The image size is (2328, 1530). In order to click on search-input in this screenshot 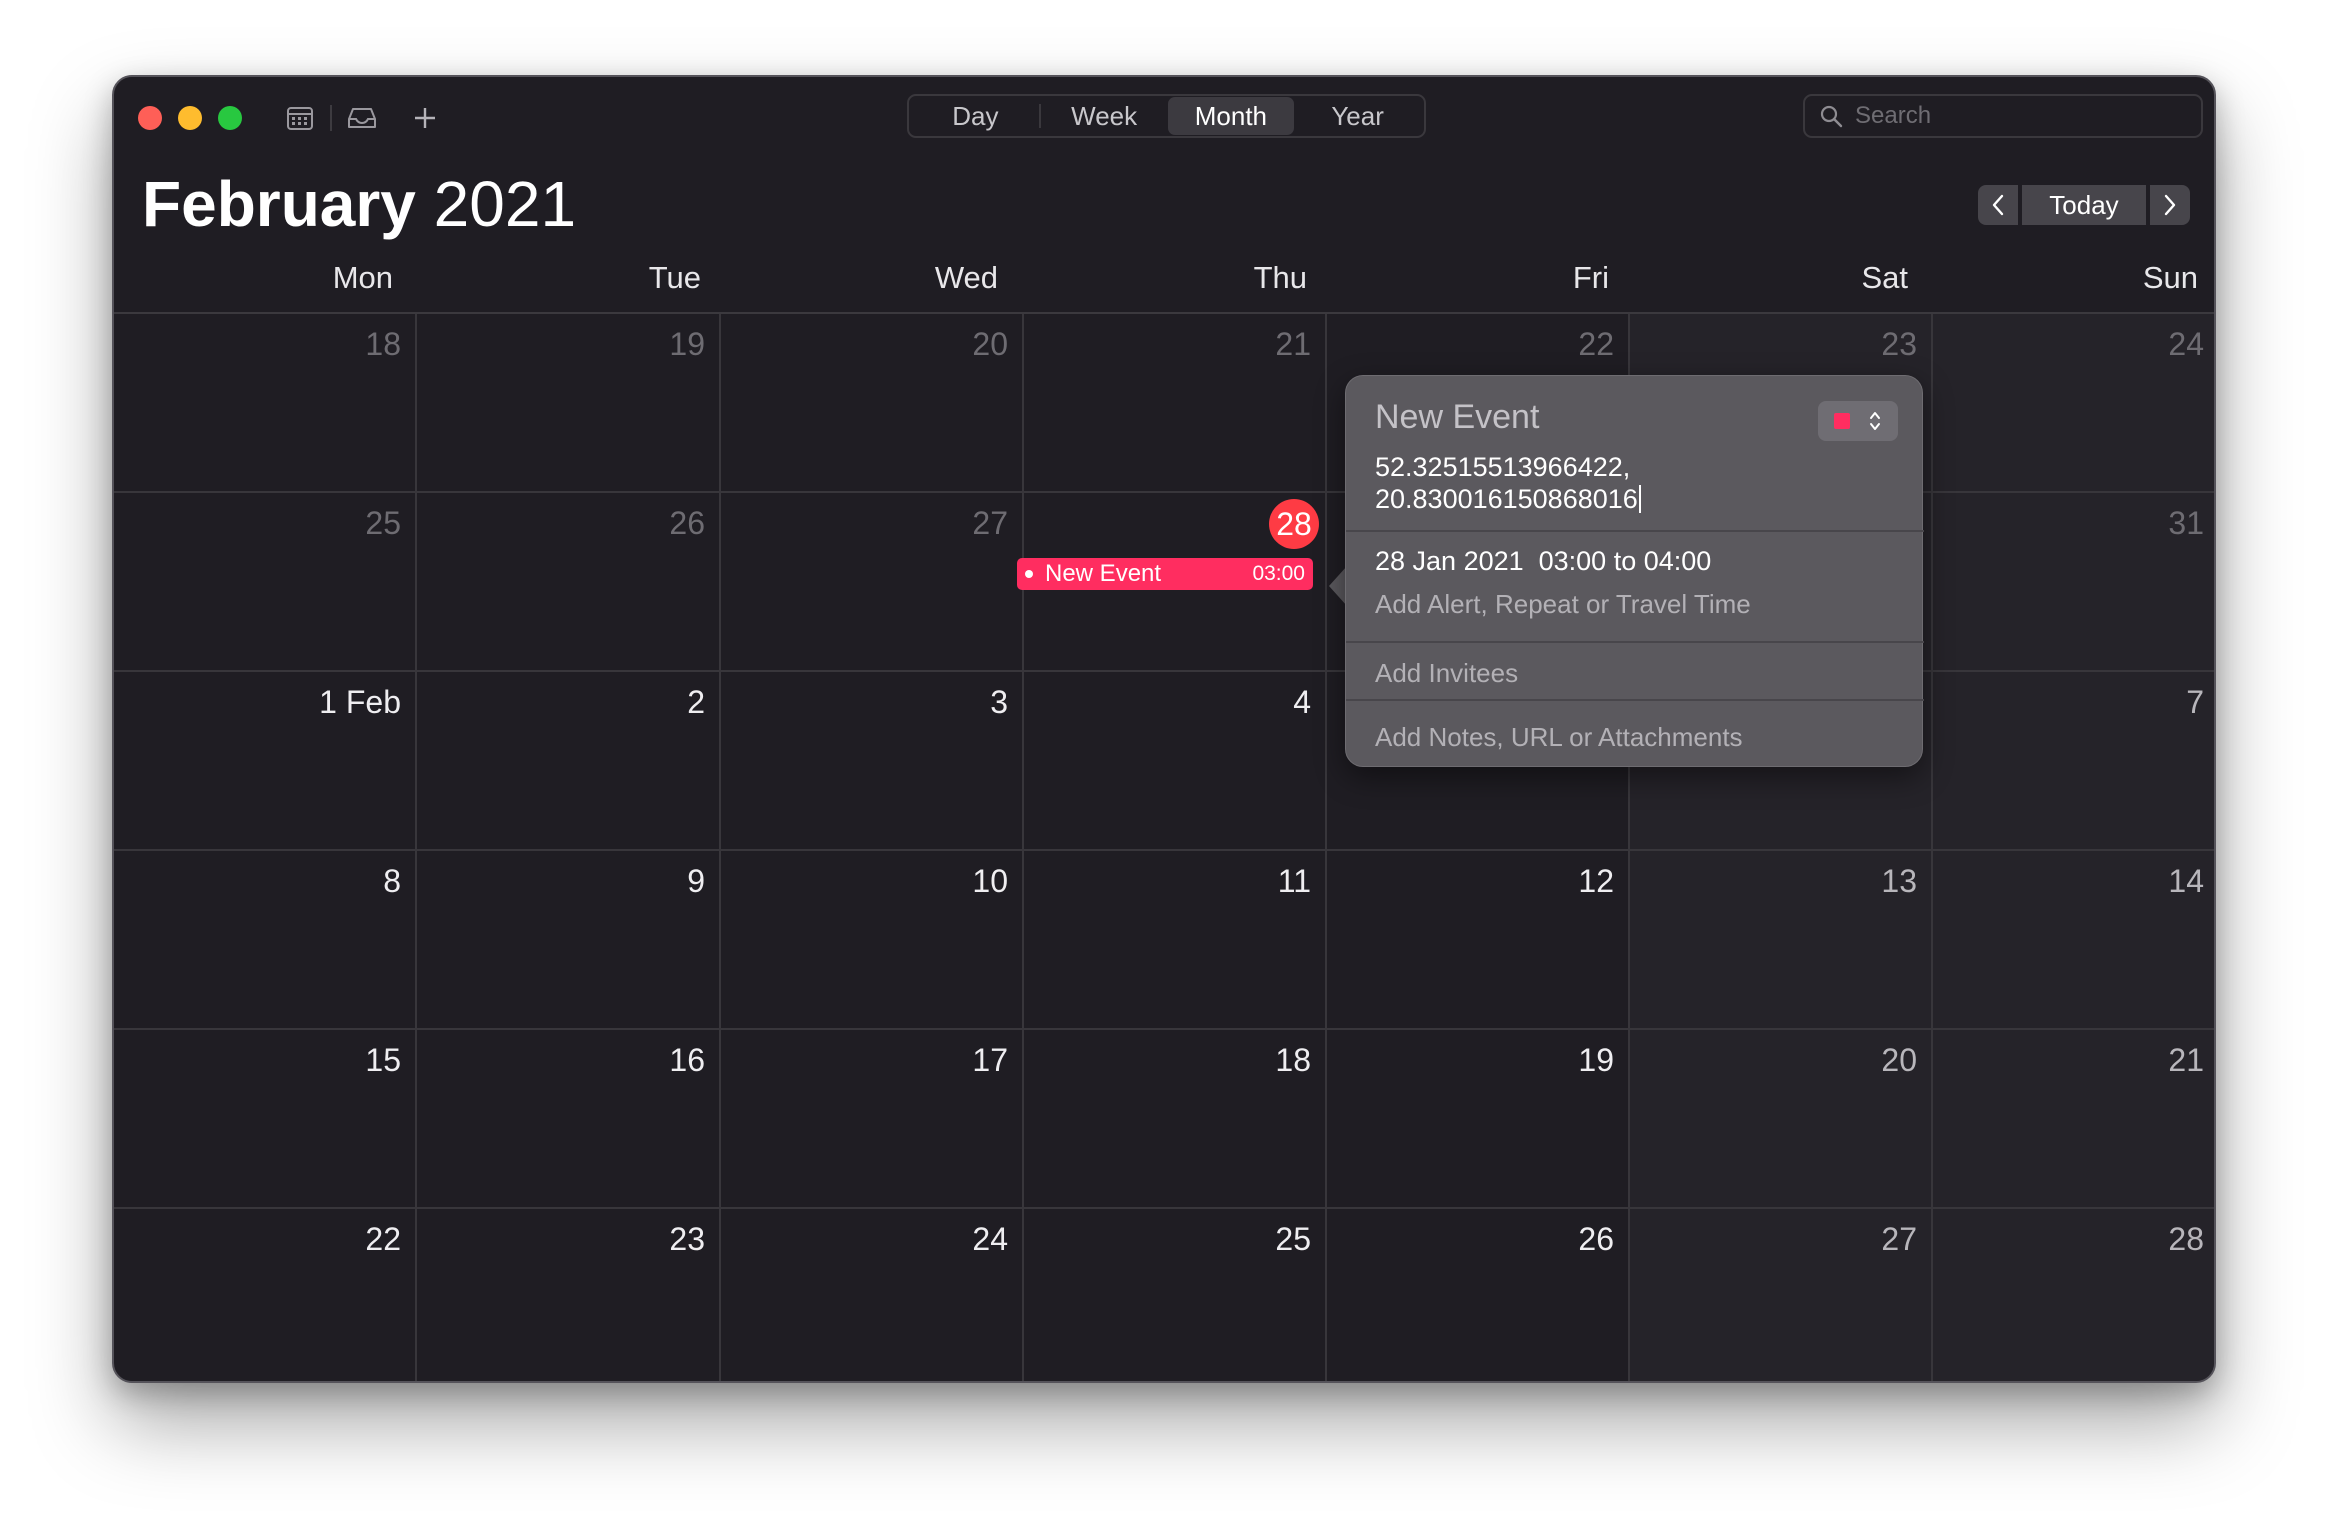, I will do `click(2020, 116)`.